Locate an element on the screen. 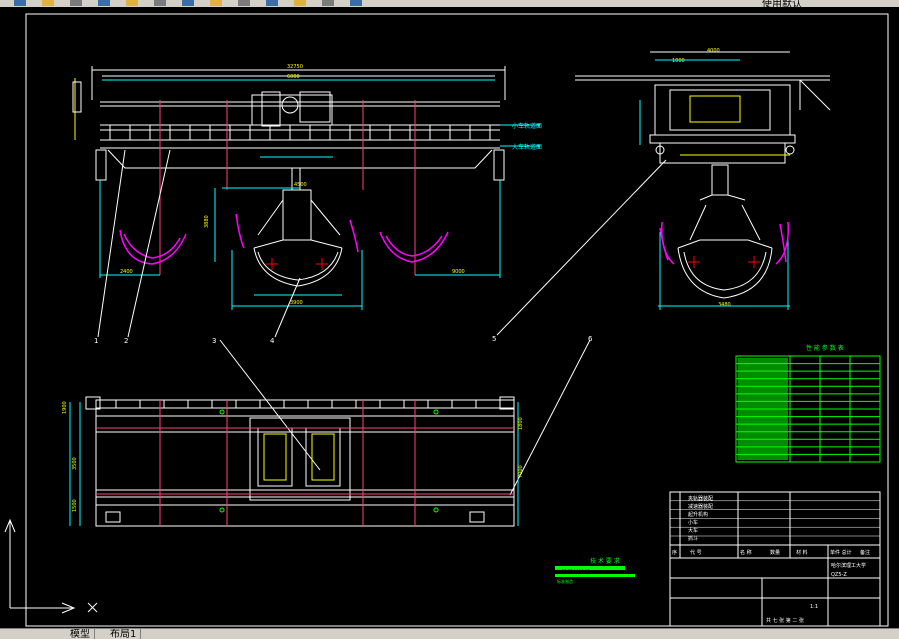 The image size is (899, 639). tb-item-3: 小车 is located at coordinates (693, 522).